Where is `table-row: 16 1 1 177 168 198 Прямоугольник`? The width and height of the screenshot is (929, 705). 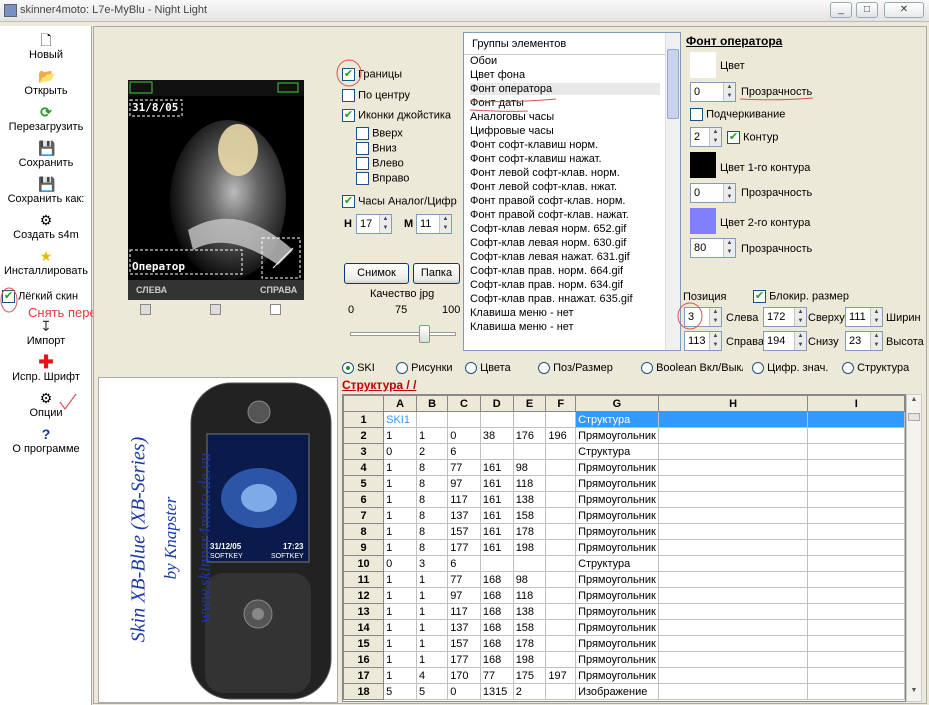
table-row: 16 1 1 177 168 198 Прямоугольник is located at coordinates (624, 659).